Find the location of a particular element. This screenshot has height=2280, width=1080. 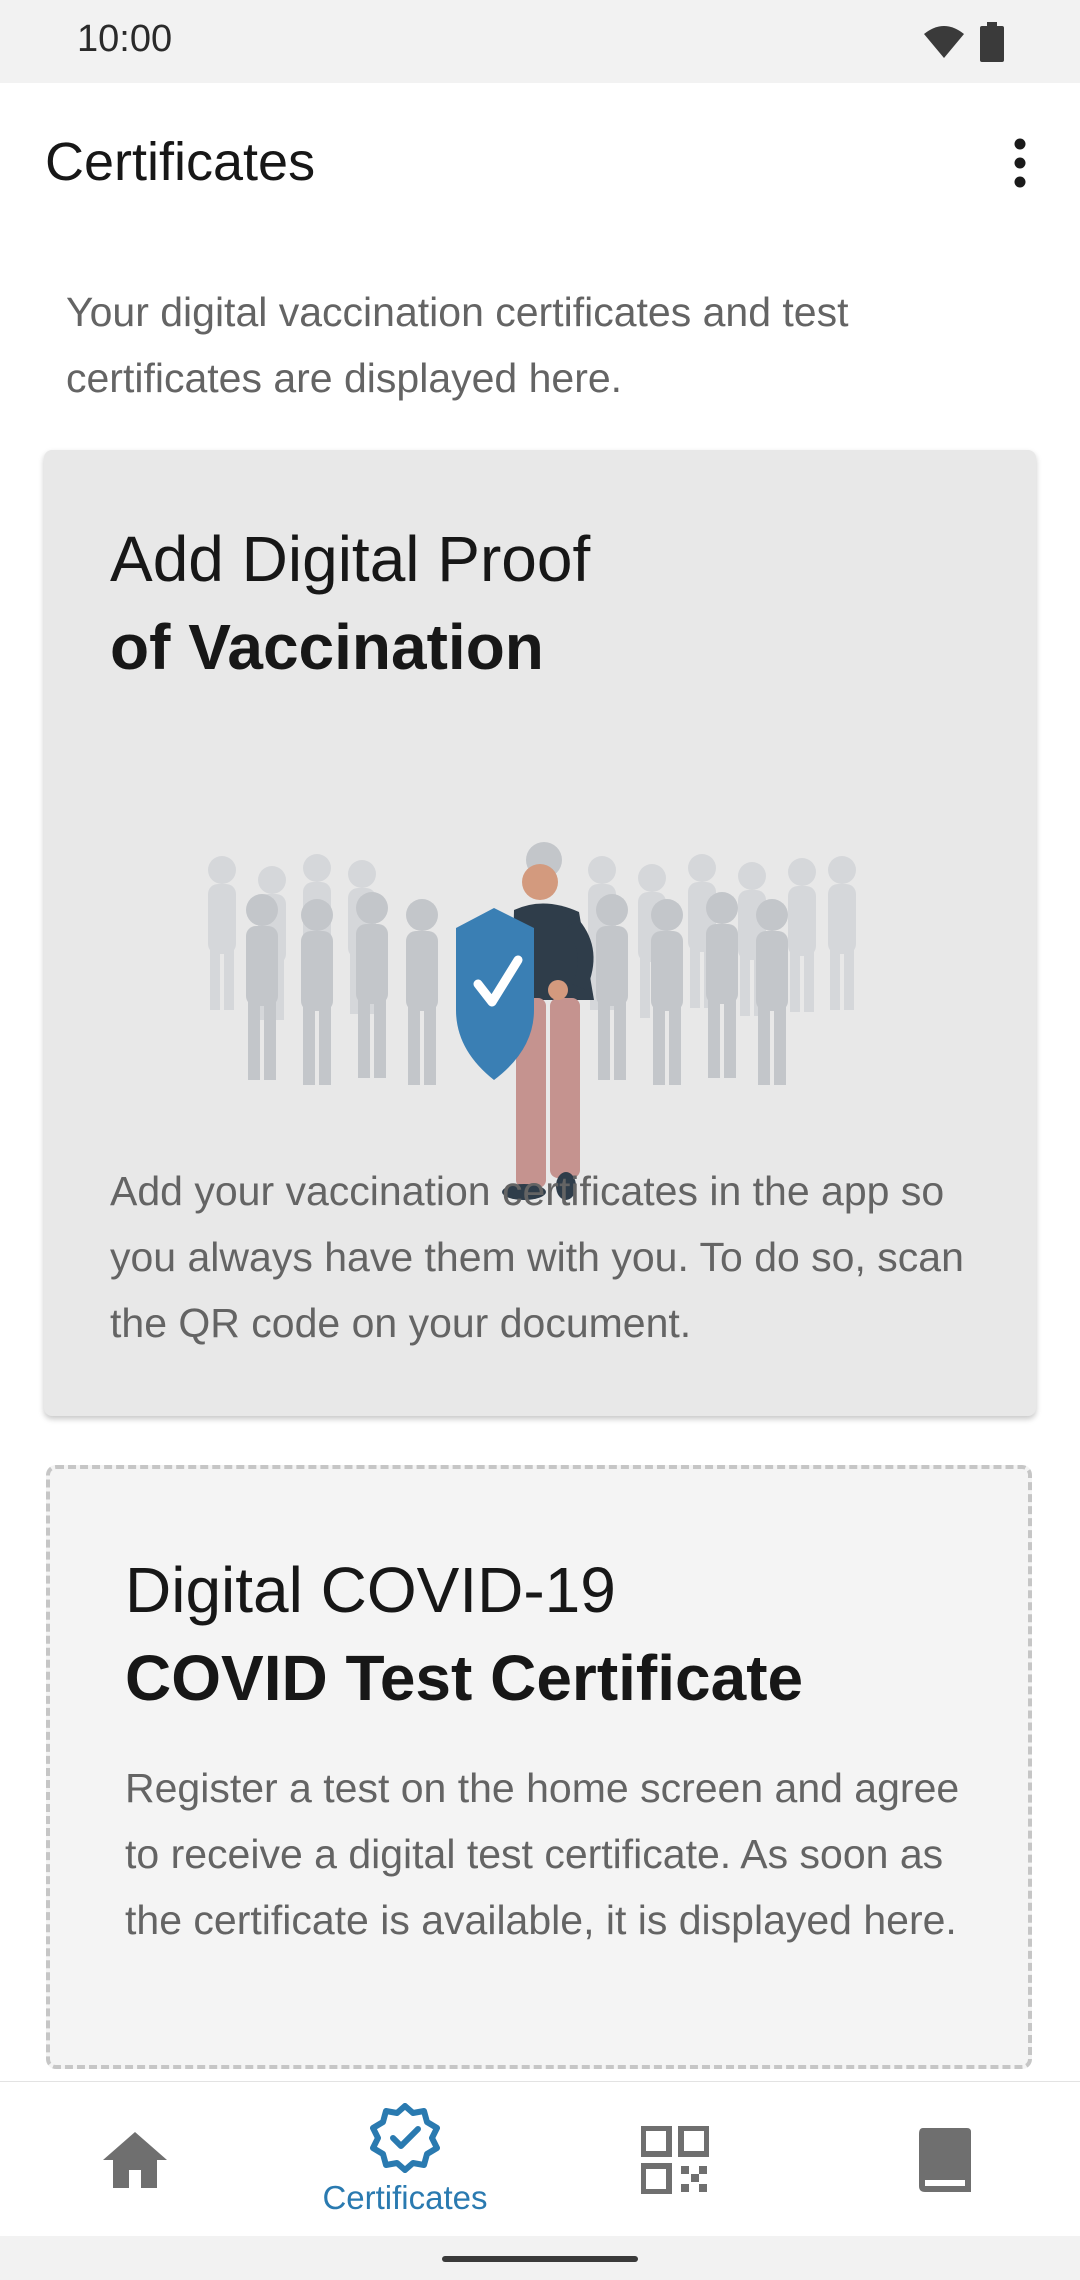

status-bar: 10:00 is located at coordinates (540, 41).